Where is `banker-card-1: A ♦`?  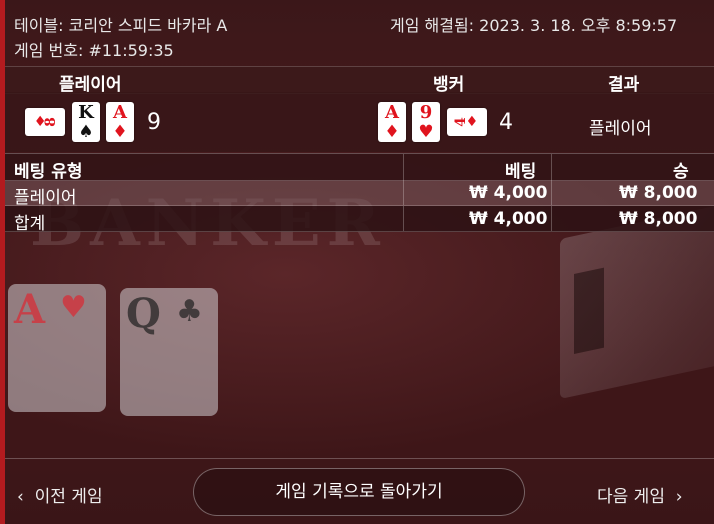
banker-card-1: A ♦ is located at coordinates (392, 122).